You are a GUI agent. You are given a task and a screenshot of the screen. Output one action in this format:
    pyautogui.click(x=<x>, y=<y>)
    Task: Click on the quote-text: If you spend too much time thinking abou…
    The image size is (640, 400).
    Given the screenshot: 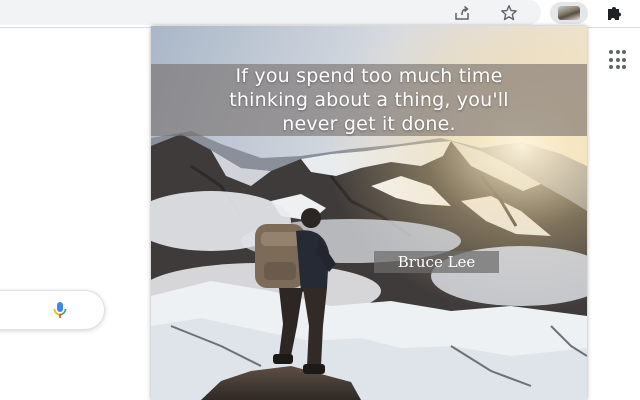 What is the action you would take?
    pyautogui.click(x=369, y=100)
    